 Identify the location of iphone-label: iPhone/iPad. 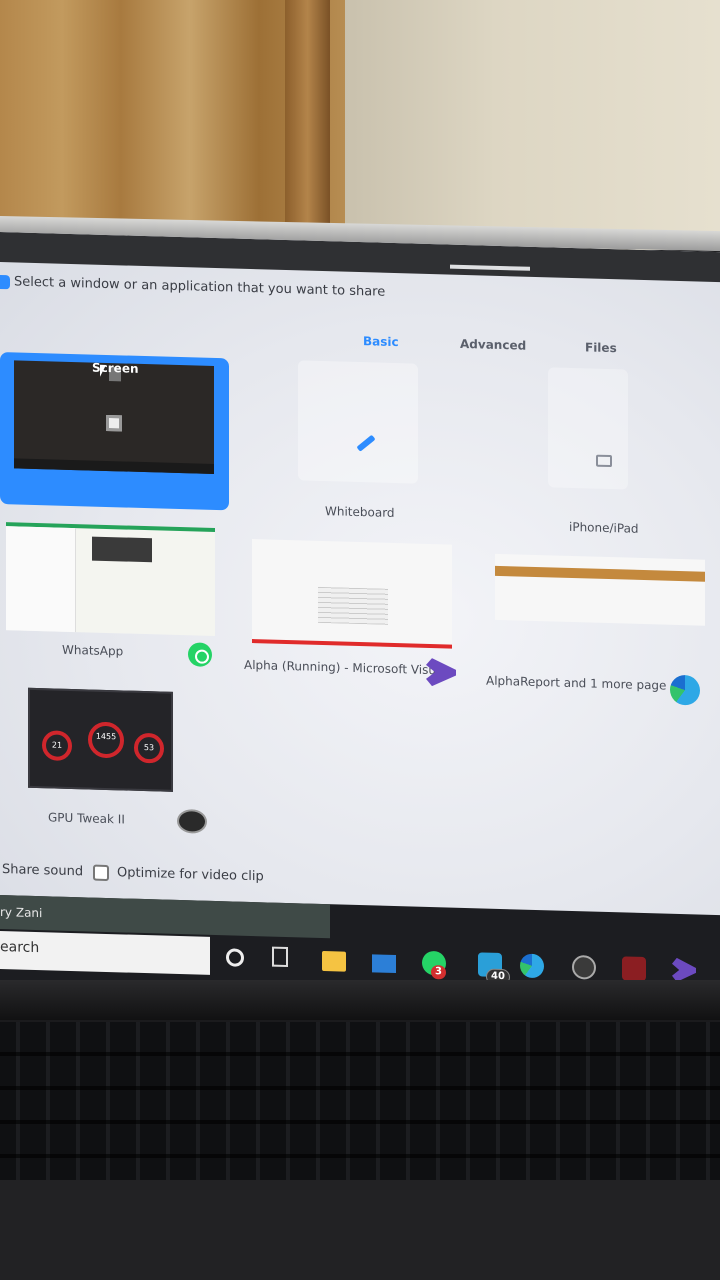
(604, 527).